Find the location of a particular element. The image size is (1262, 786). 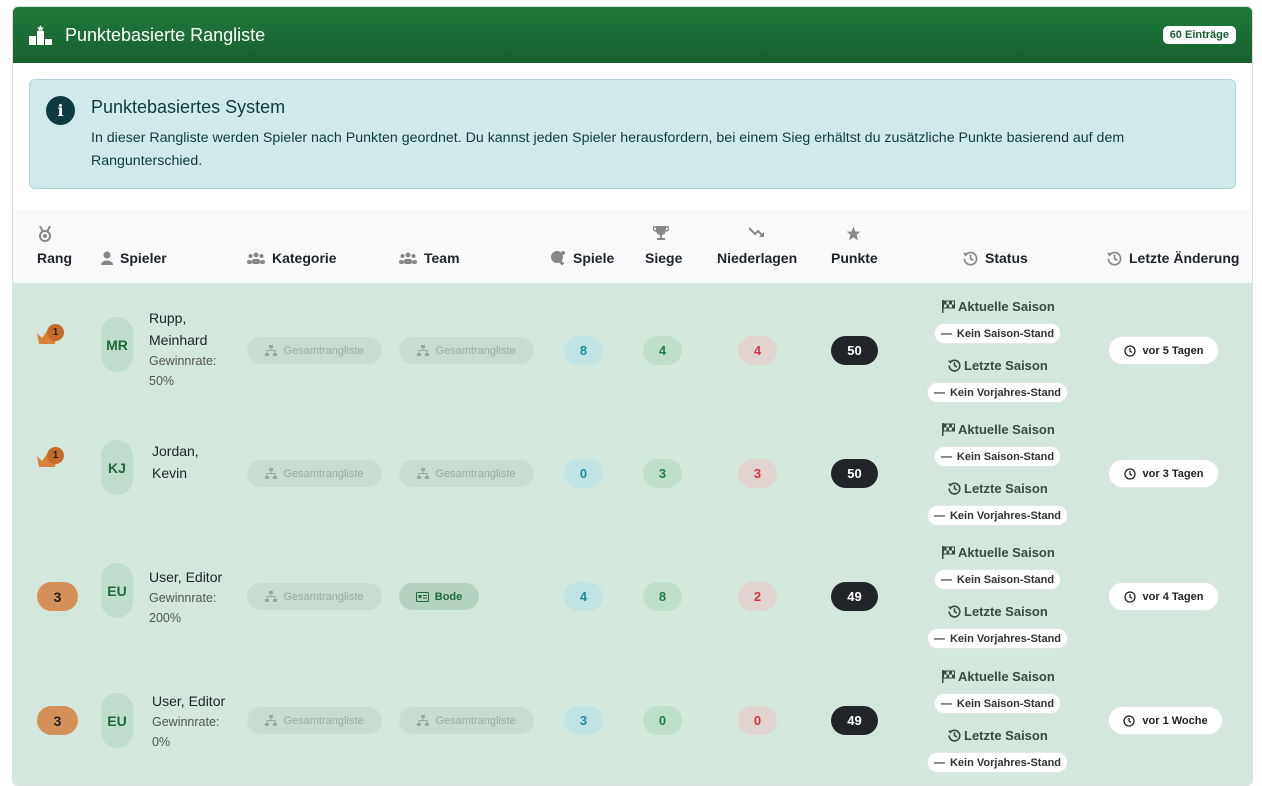

player-cell: Jordan, Kevin is located at coordinates (175, 462).